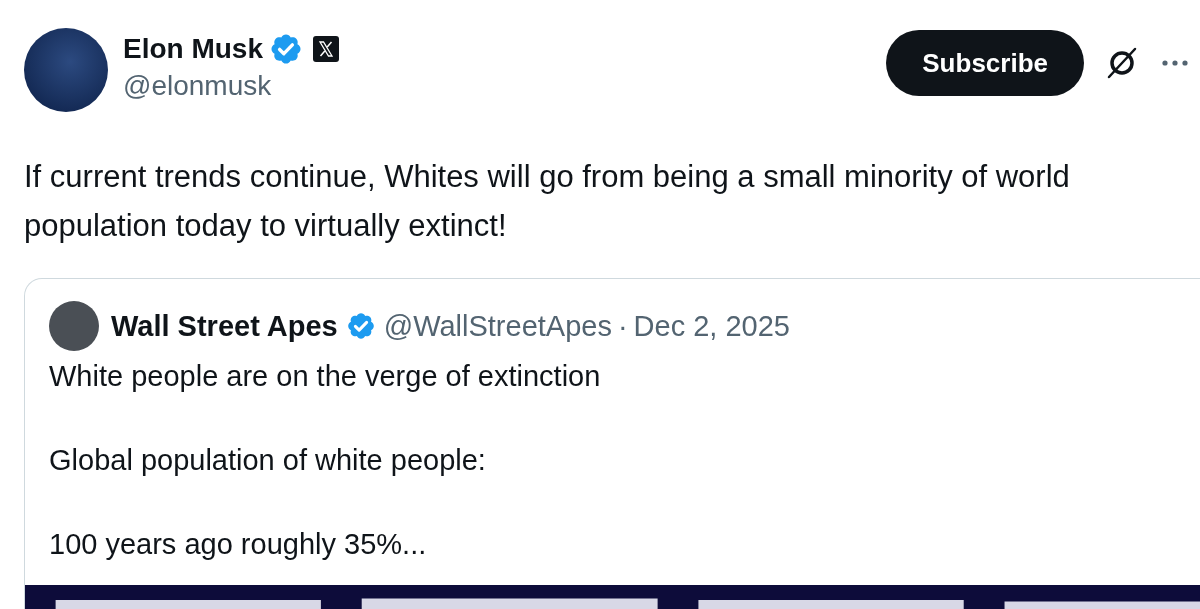 This screenshot has height=609, width=1200. What do you see at coordinates (224, 326) in the screenshot?
I see `author-name: Wall Street Apes` at bounding box center [224, 326].